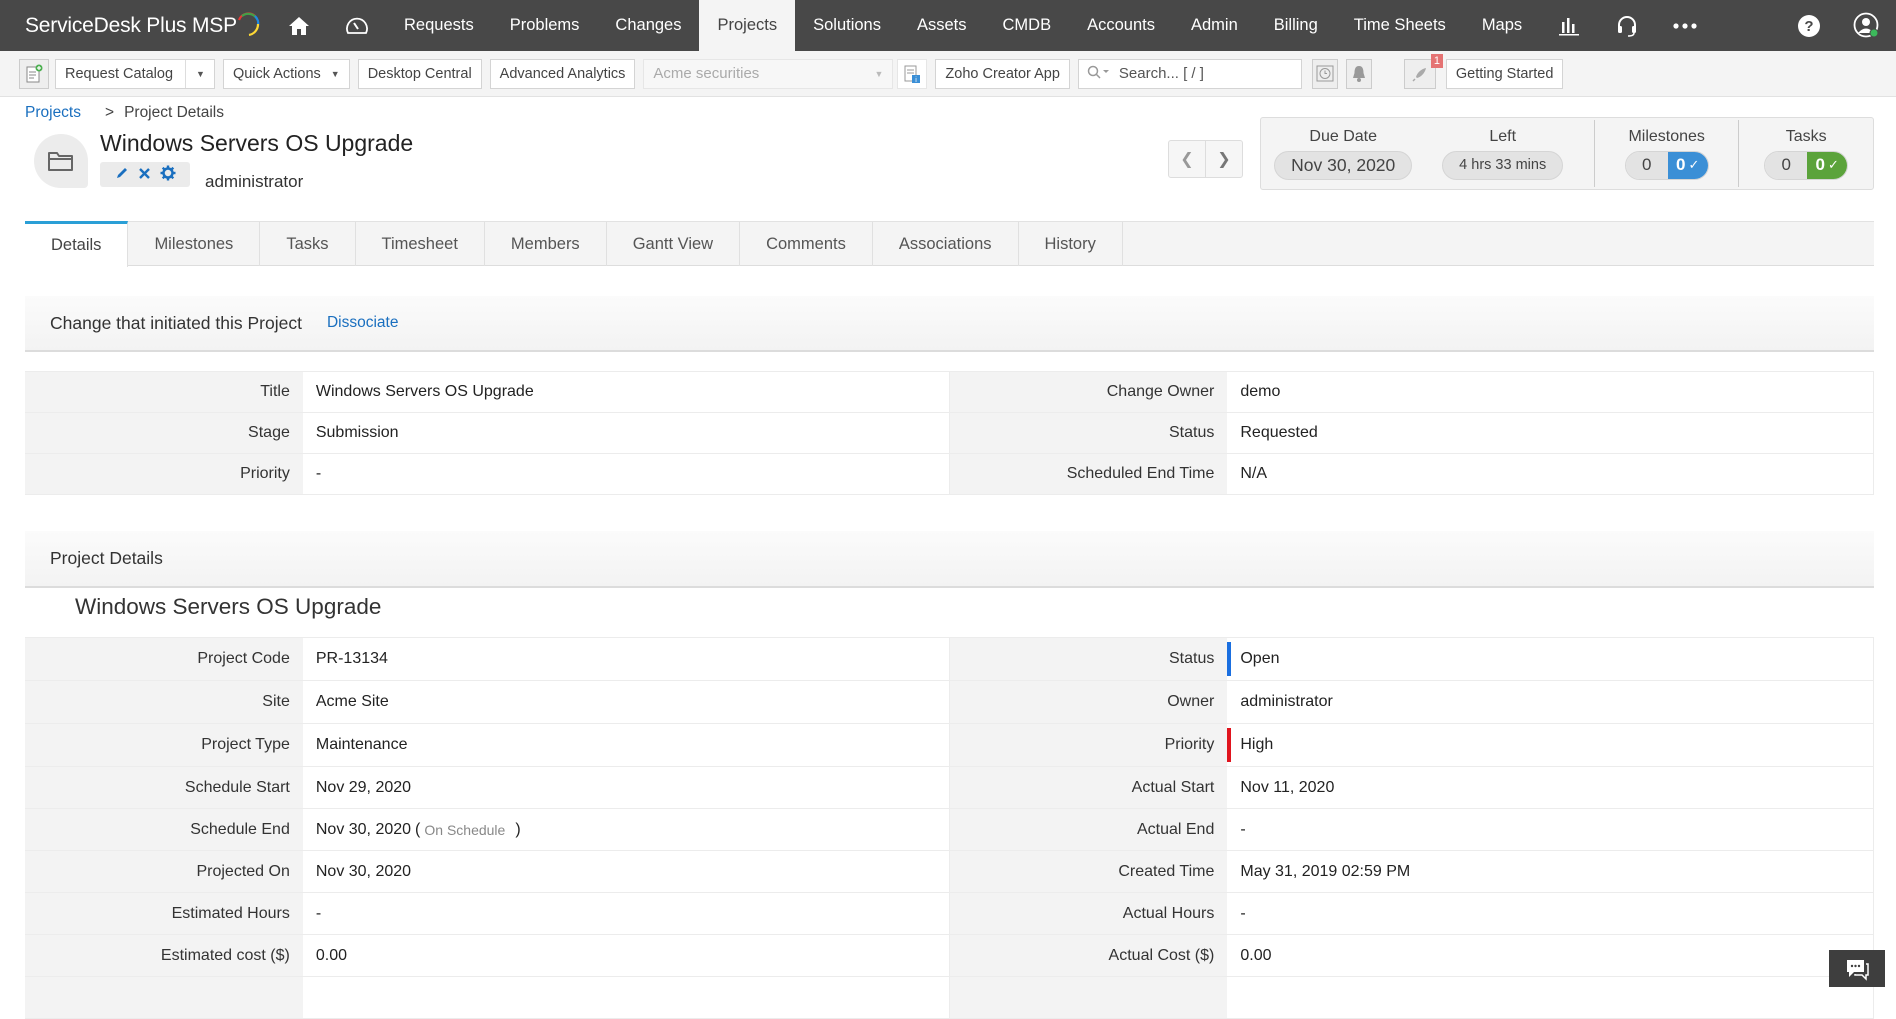 The image size is (1896, 1019). What do you see at coordinates (1550, 433) in the screenshot?
I see `field-value: Requested` at bounding box center [1550, 433].